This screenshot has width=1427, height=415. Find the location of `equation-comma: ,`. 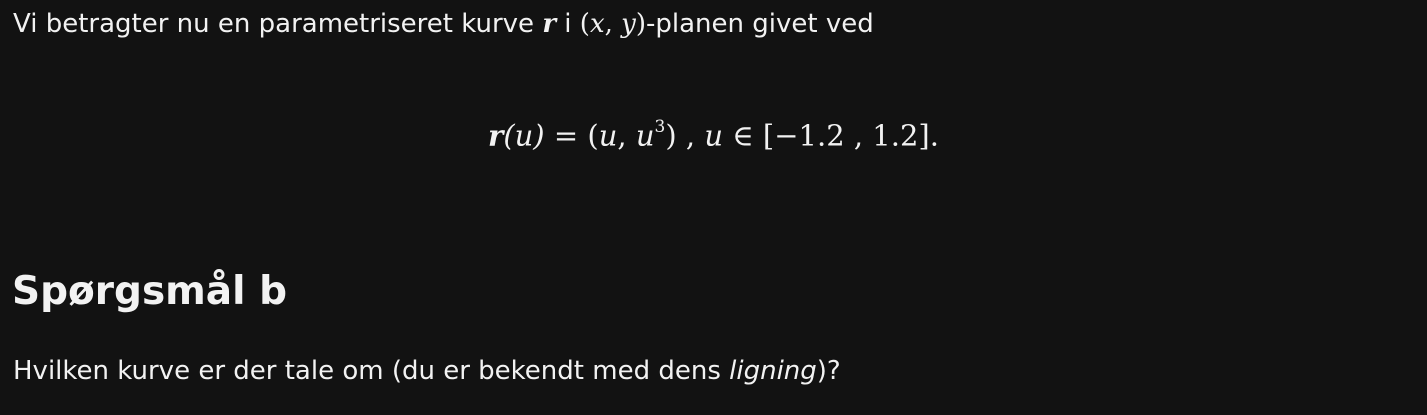

equation-comma: , is located at coordinates (622, 135).